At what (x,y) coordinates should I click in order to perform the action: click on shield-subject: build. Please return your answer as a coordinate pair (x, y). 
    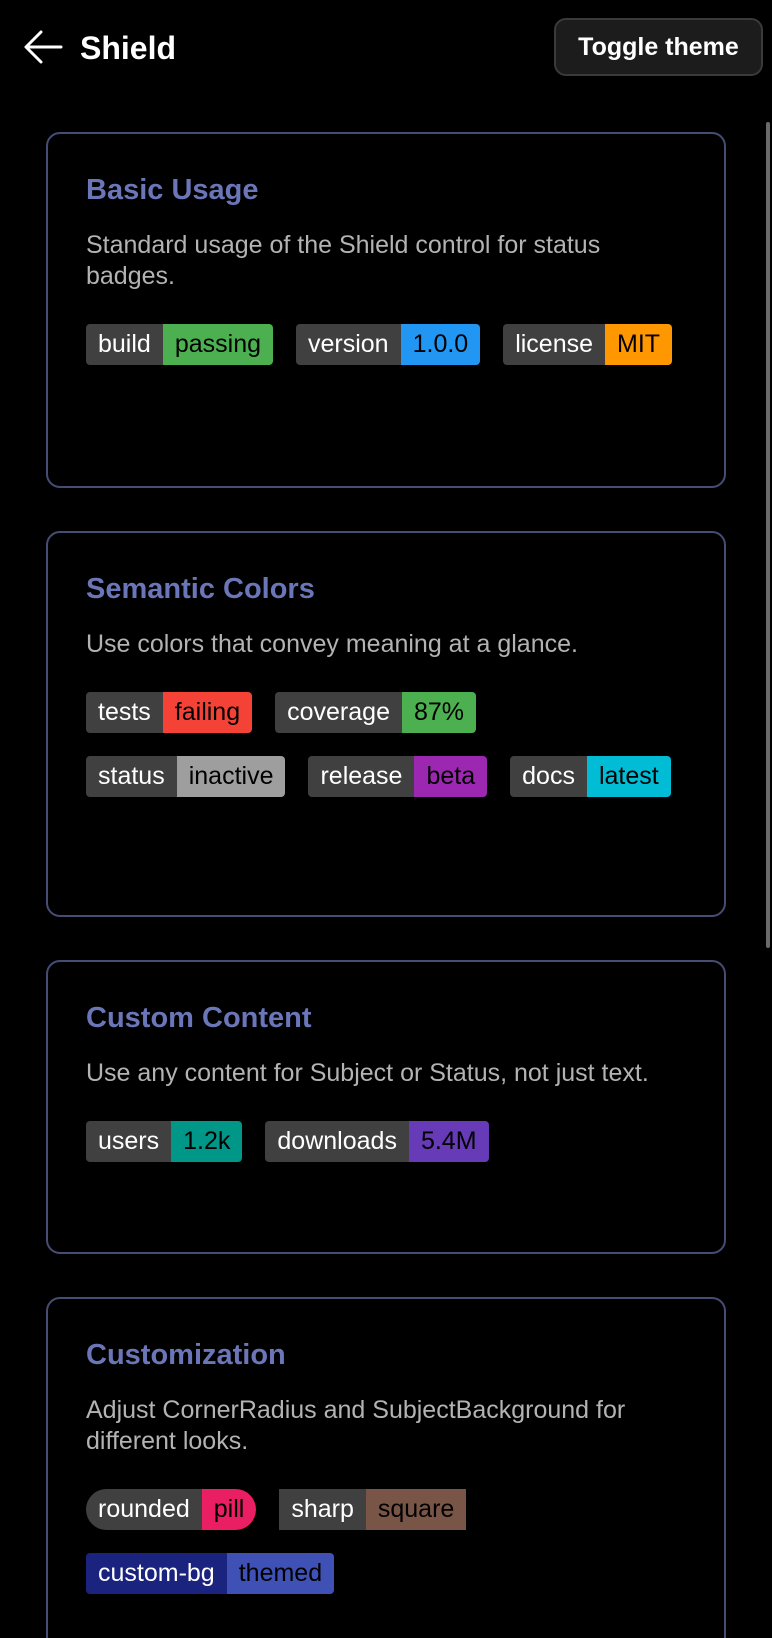
    Looking at the image, I should click on (124, 344).